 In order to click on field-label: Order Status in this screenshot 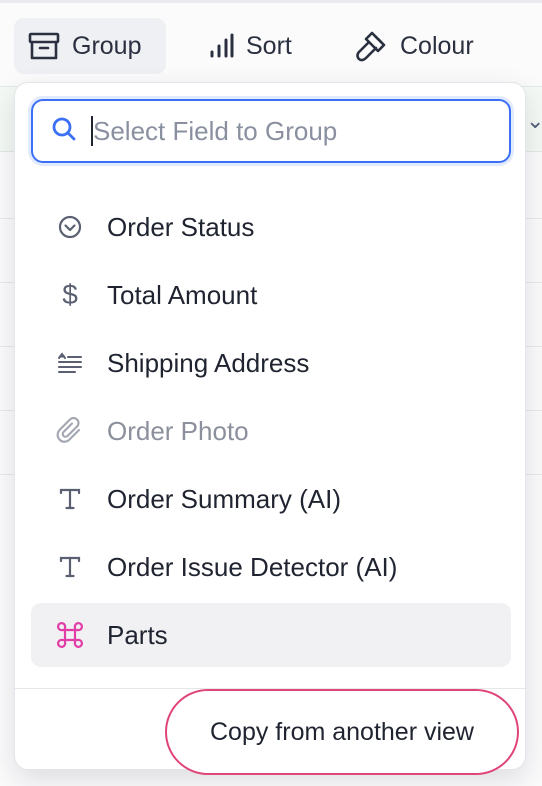, I will do `click(181, 226)`.